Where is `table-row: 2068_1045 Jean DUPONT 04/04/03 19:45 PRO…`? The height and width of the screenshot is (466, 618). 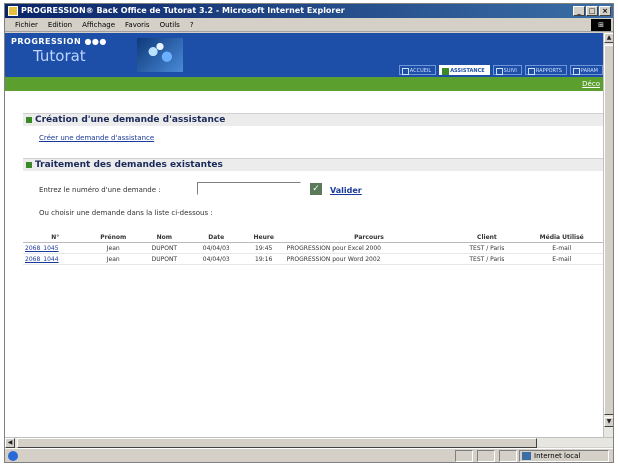
table-row: 2068_1045 Jean DUPONT 04/04/03 19:45 PRO… is located at coordinates (313, 248).